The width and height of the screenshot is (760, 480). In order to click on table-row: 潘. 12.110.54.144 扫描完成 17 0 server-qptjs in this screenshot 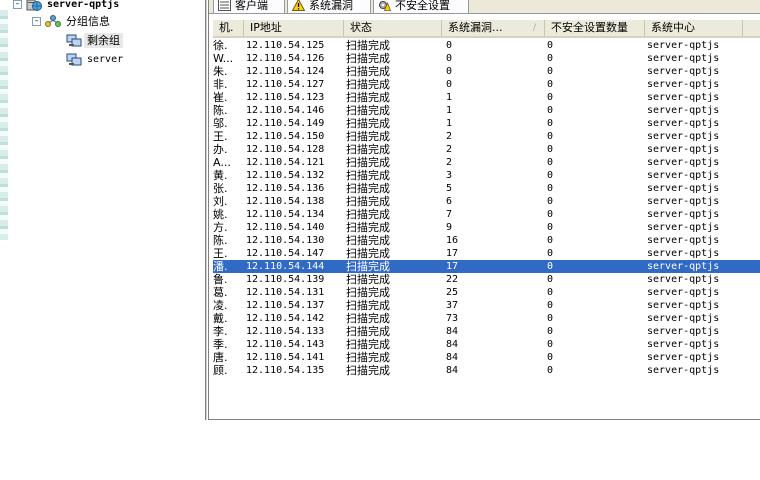, I will do `click(486, 266)`.